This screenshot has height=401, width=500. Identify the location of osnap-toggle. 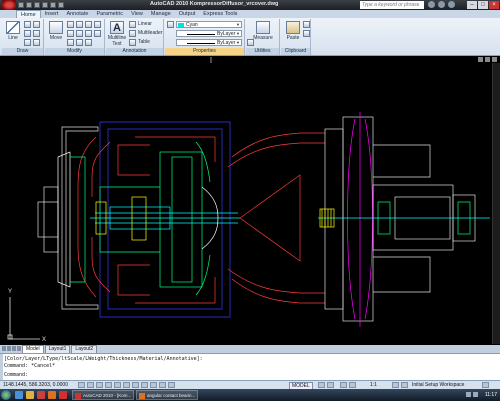
(126, 385).